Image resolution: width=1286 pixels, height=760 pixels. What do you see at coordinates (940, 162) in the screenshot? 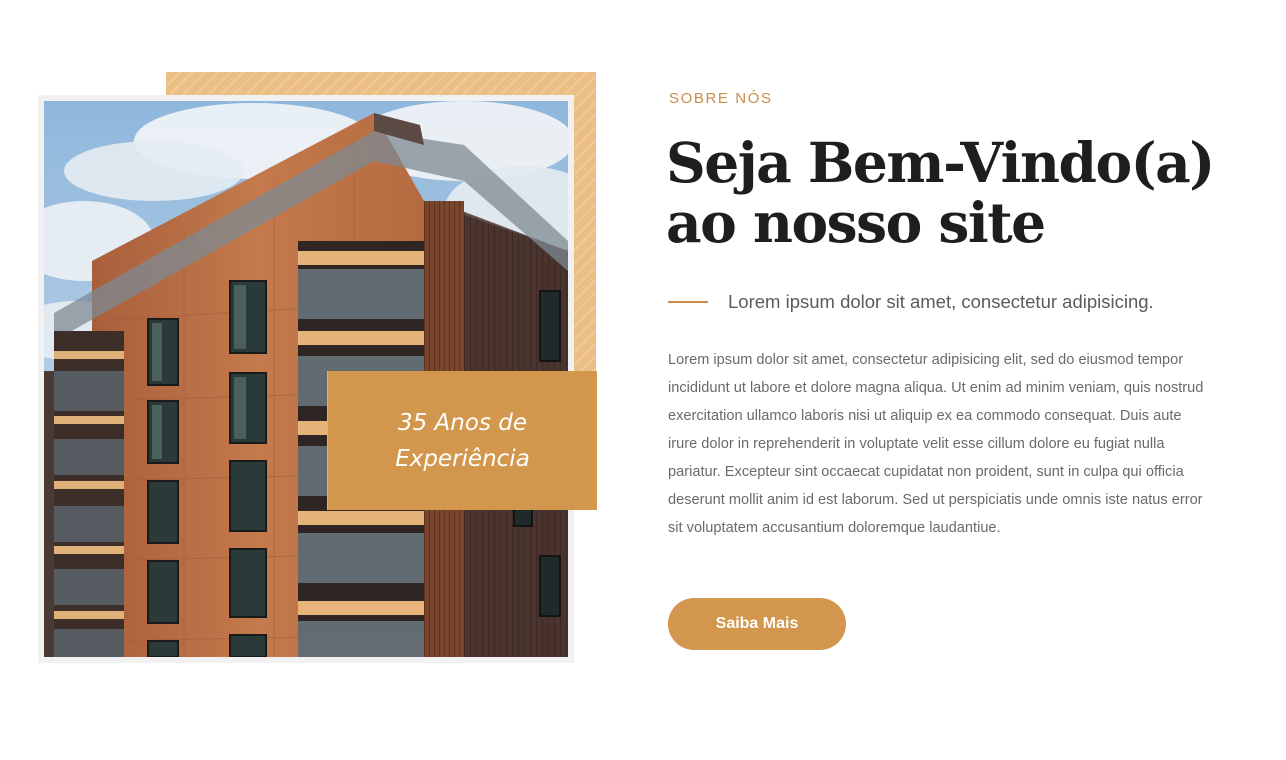
I see `title-line1: Seja Bem-Vindo(a)` at bounding box center [940, 162].